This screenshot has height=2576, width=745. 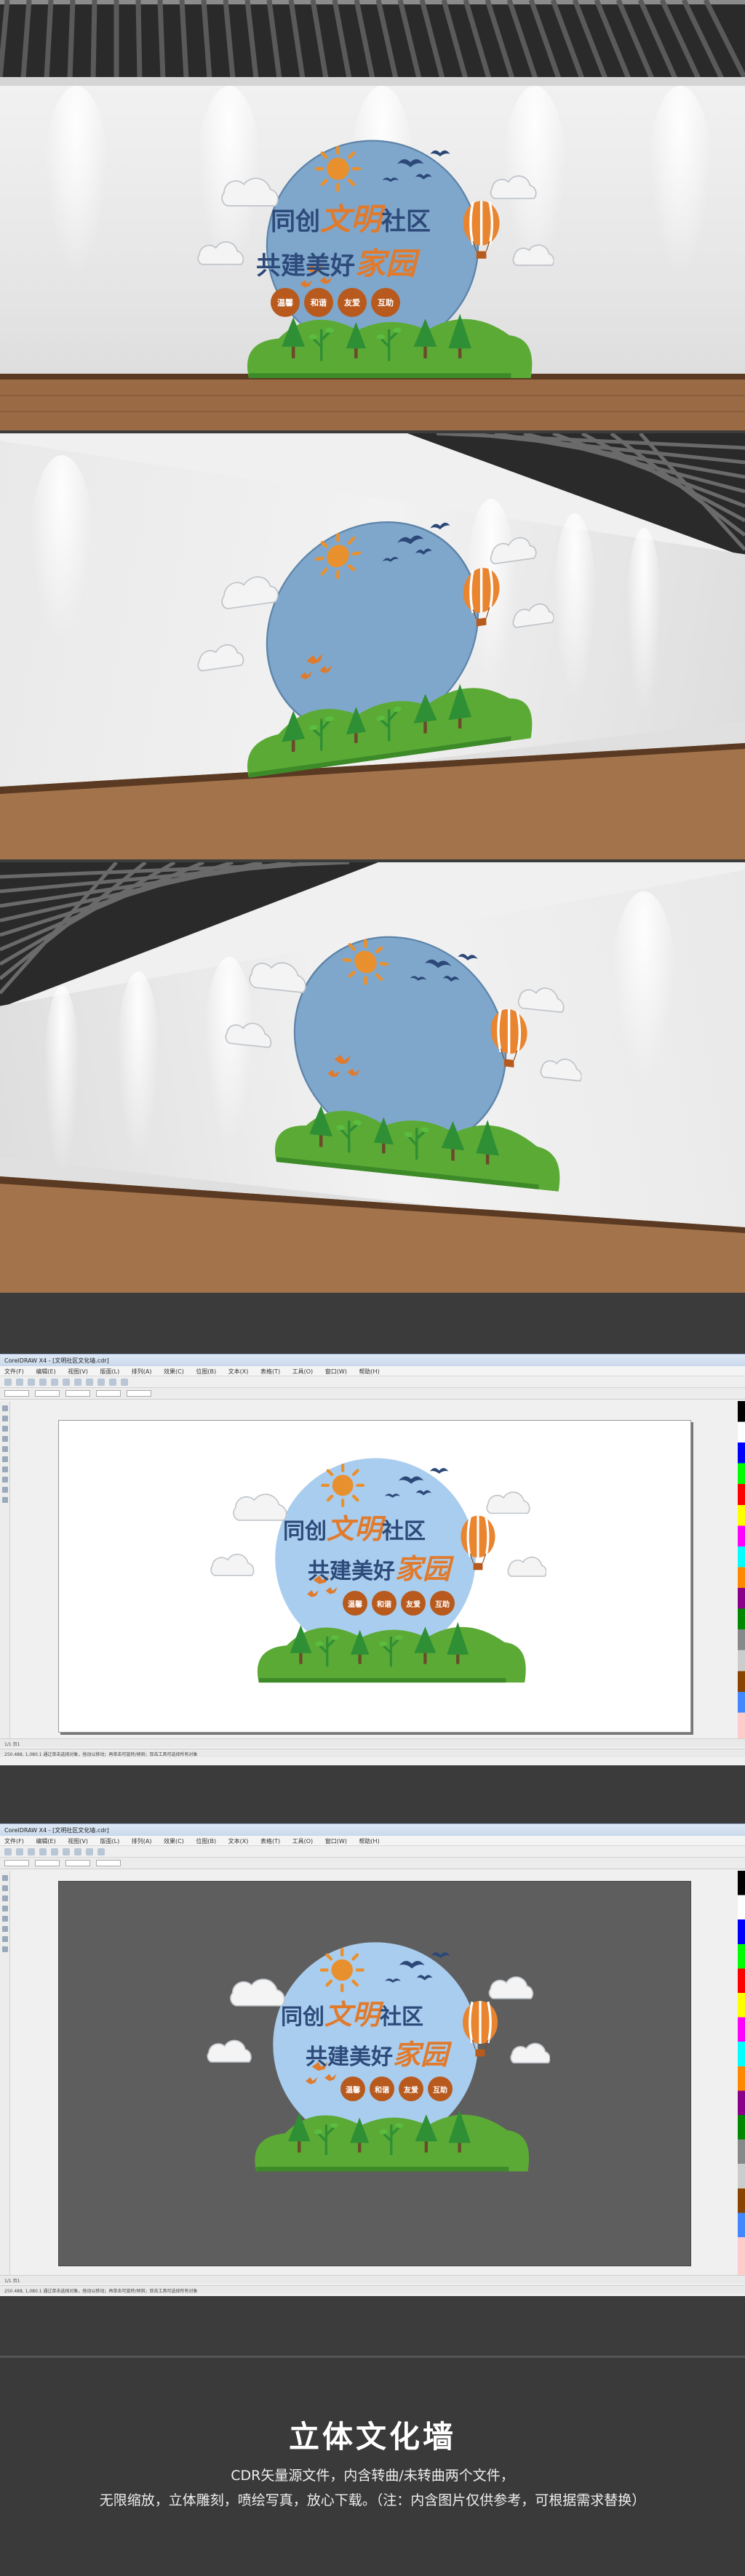 What do you see at coordinates (390, 2047) in the screenshot?
I see `flat-title-2: 同创文明社区 共建美好家园 温馨 和谐 友爱 互助` at bounding box center [390, 2047].